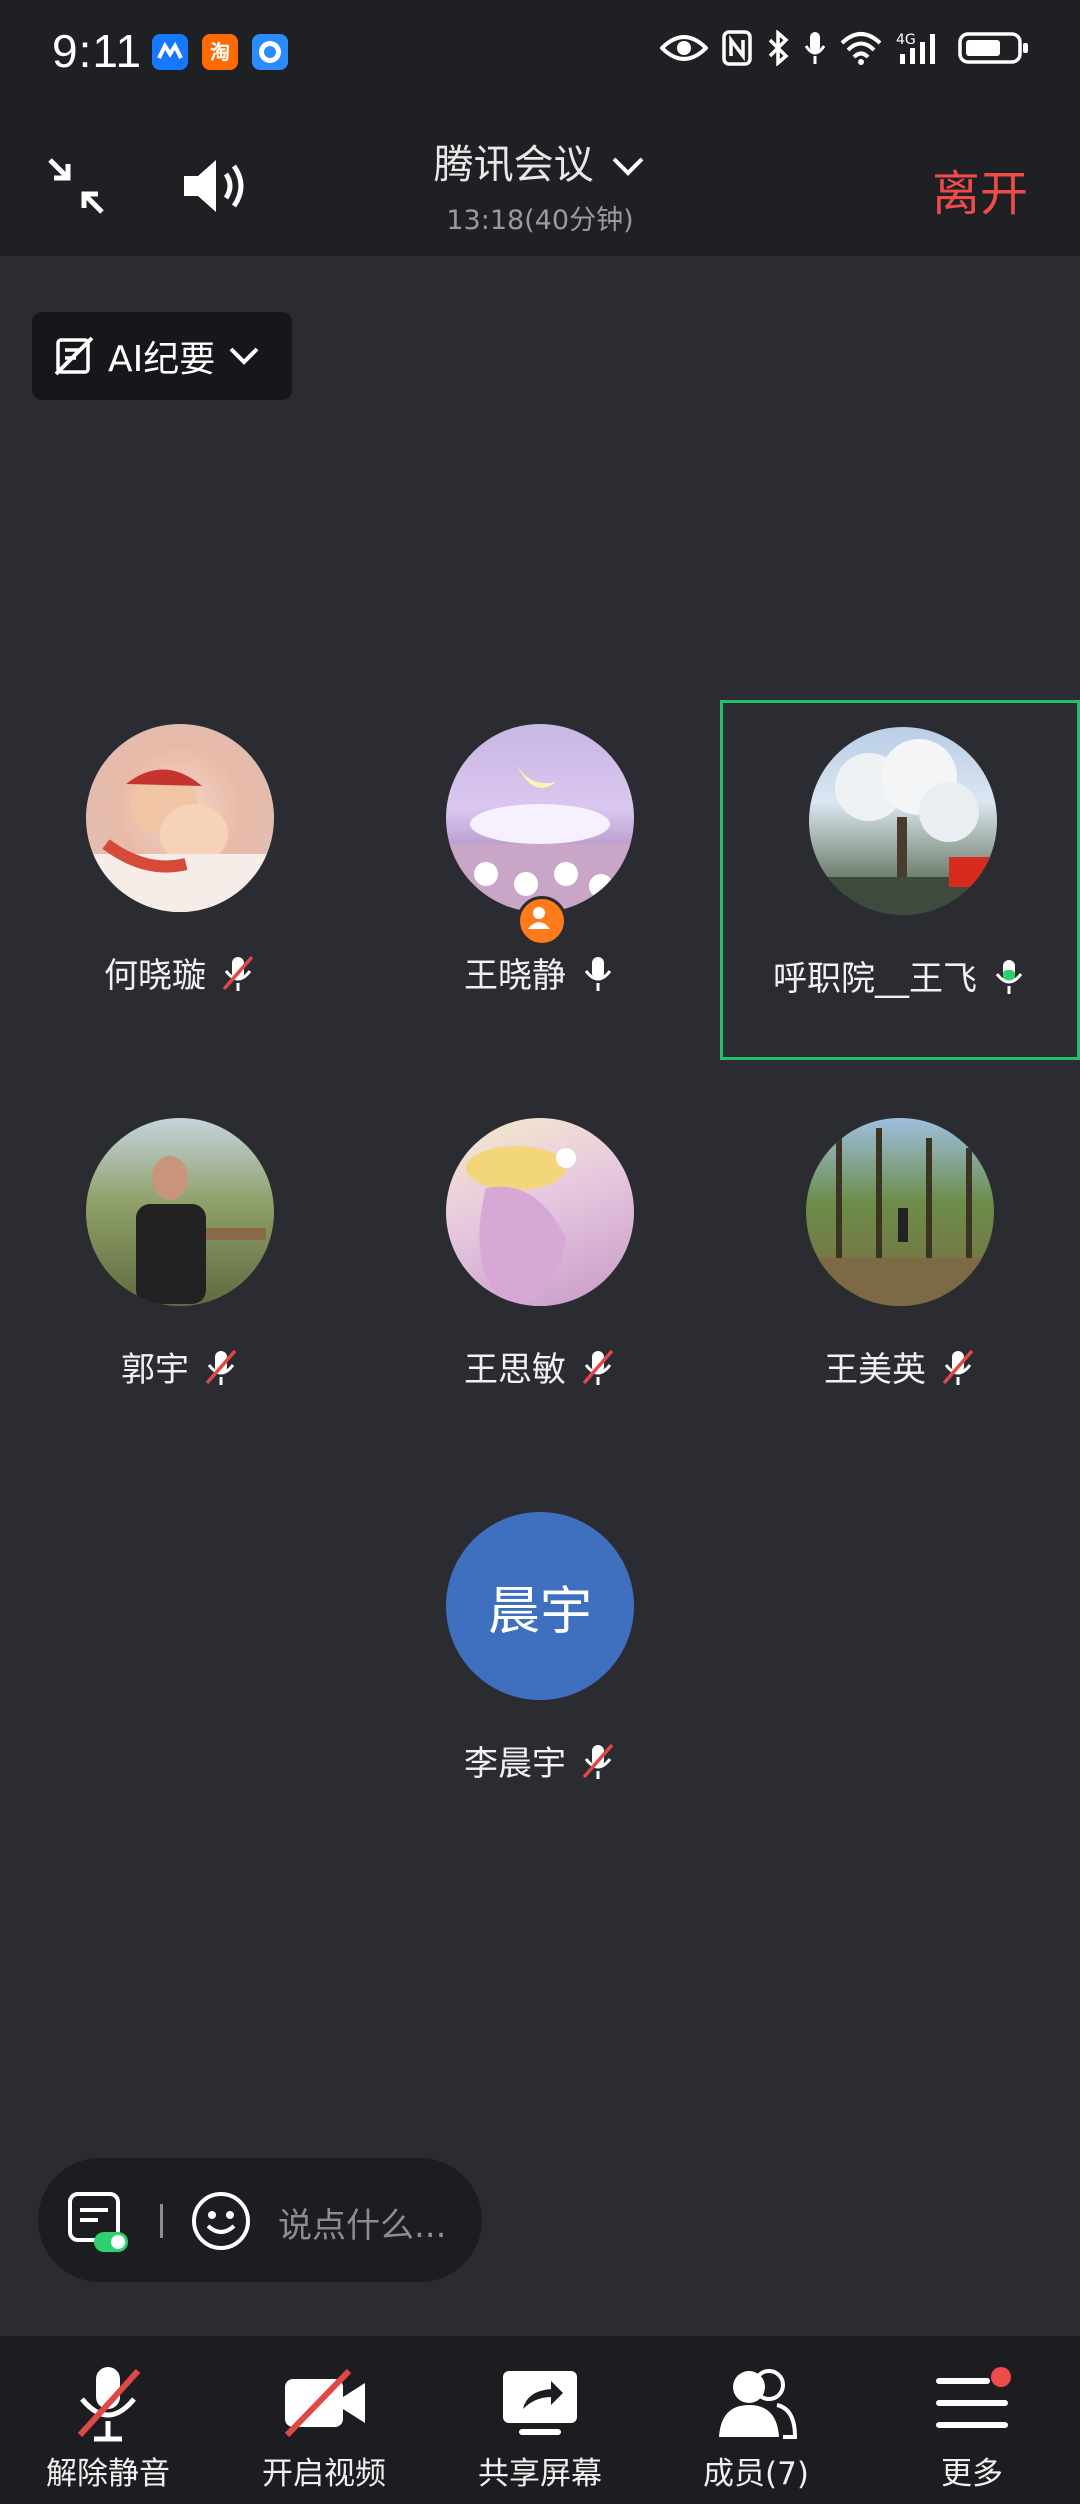  What do you see at coordinates (684, 48) in the screenshot?
I see `eye-icon` at bounding box center [684, 48].